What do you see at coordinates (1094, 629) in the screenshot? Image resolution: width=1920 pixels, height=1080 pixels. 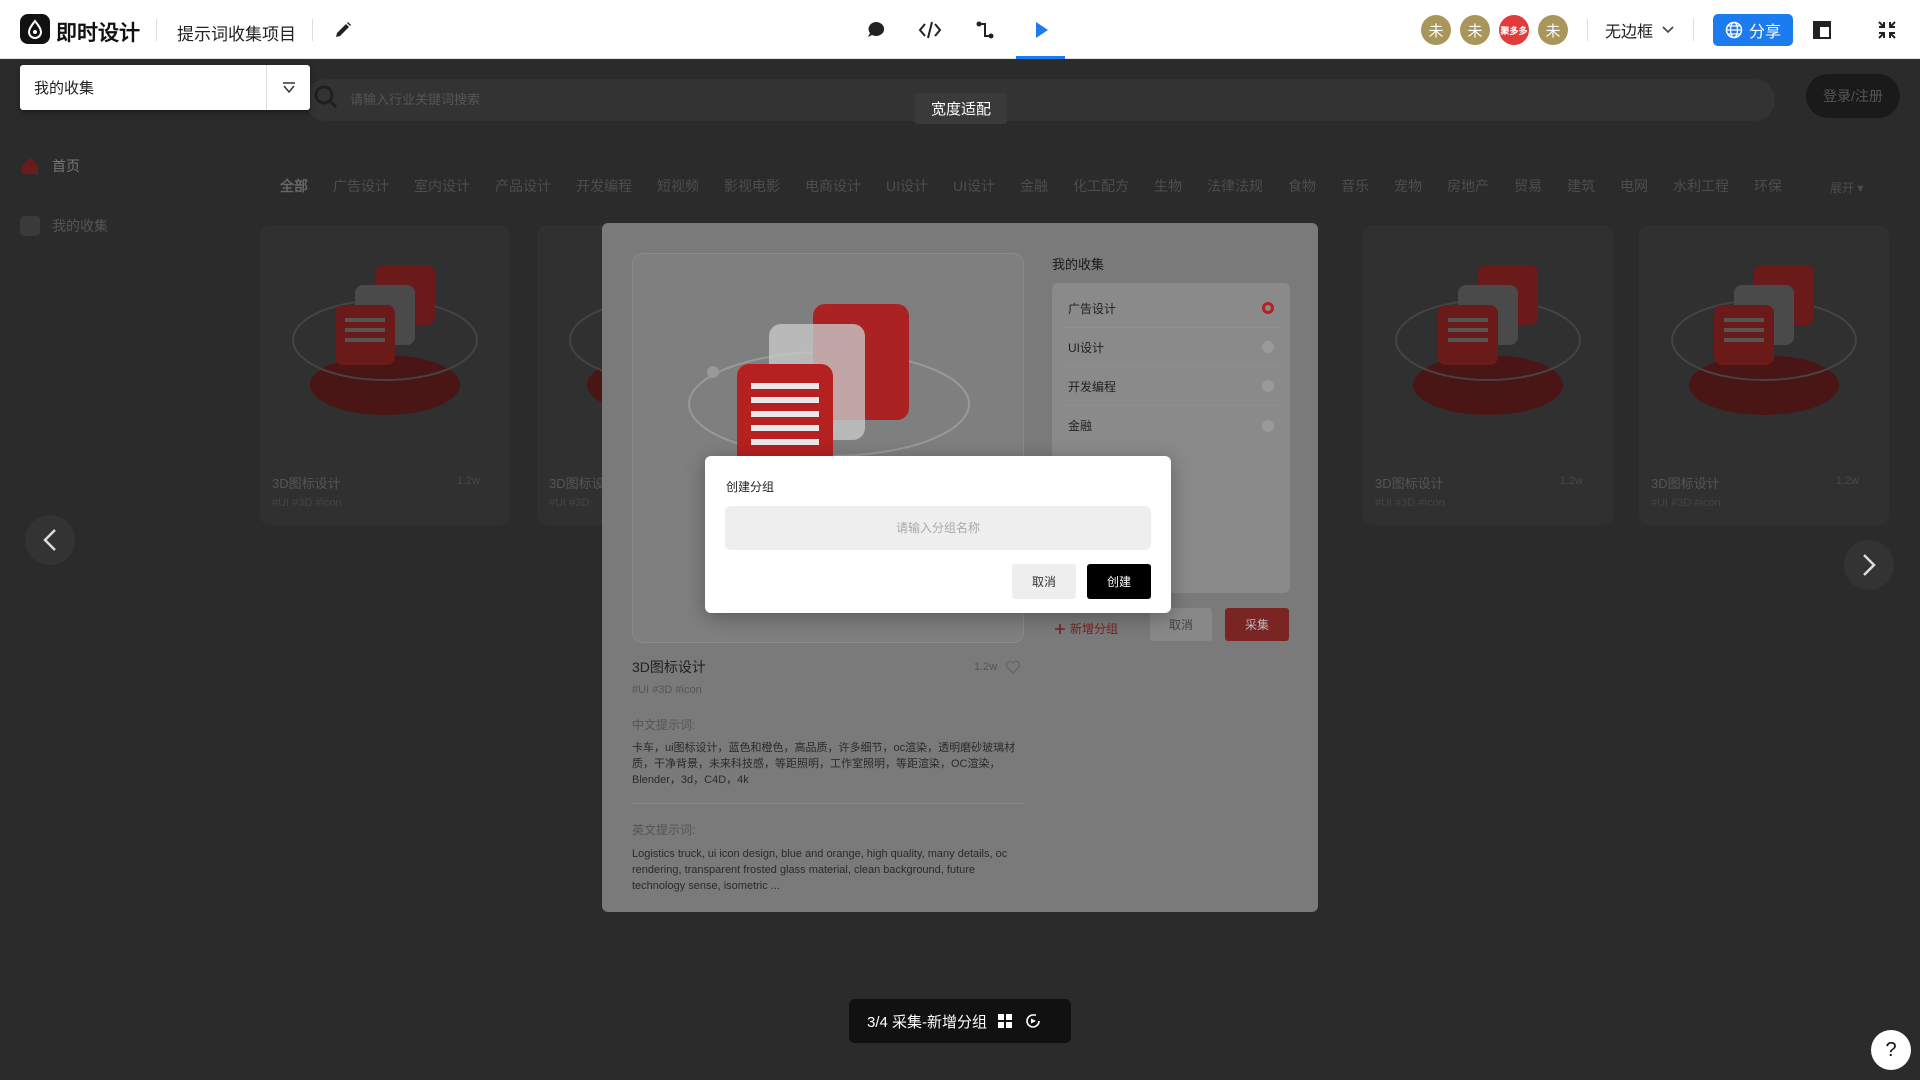 I see `add-group-label: 新增分组` at bounding box center [1094, 629].